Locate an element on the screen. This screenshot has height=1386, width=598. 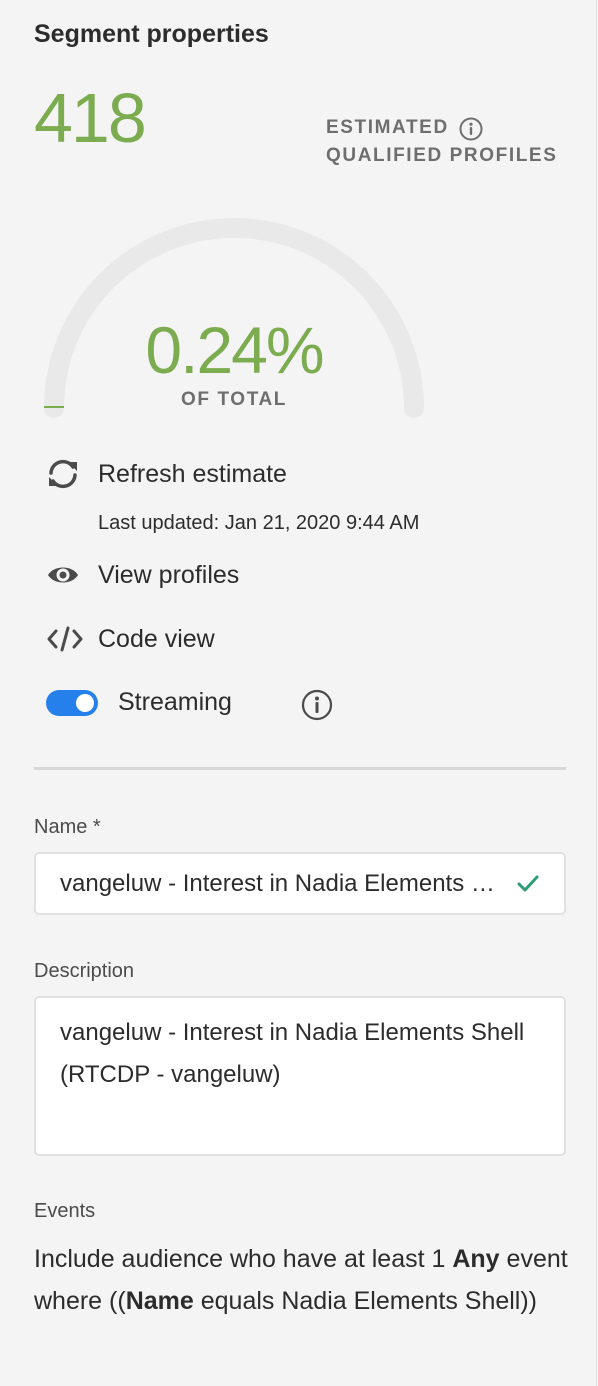
eye-icon is located at coordinates (66, 575).